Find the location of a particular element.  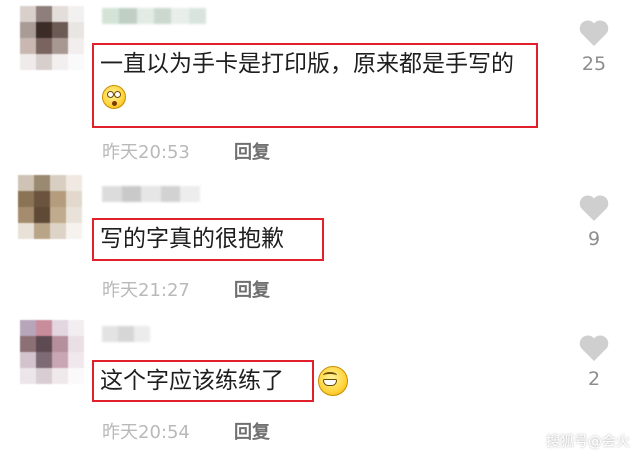

comment-text: 写的字真的很抱歉 is located at coordinates (208, 239).